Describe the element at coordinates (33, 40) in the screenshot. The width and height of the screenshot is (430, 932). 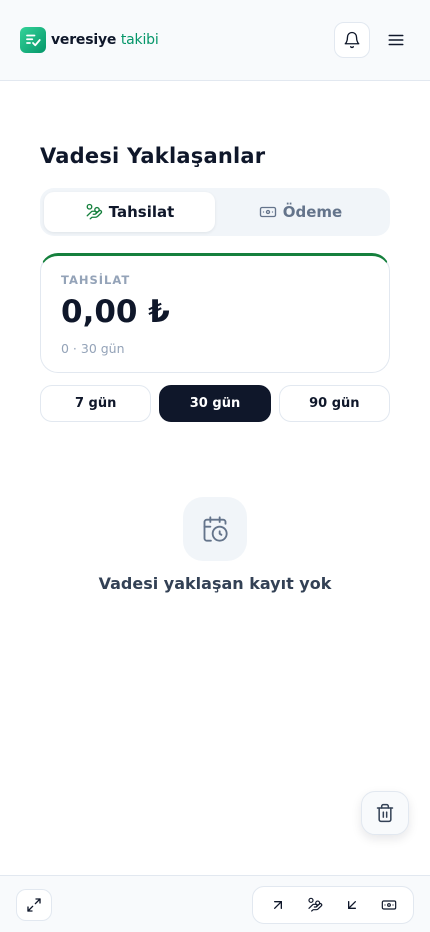
I see `logo-check-icon` at that location.